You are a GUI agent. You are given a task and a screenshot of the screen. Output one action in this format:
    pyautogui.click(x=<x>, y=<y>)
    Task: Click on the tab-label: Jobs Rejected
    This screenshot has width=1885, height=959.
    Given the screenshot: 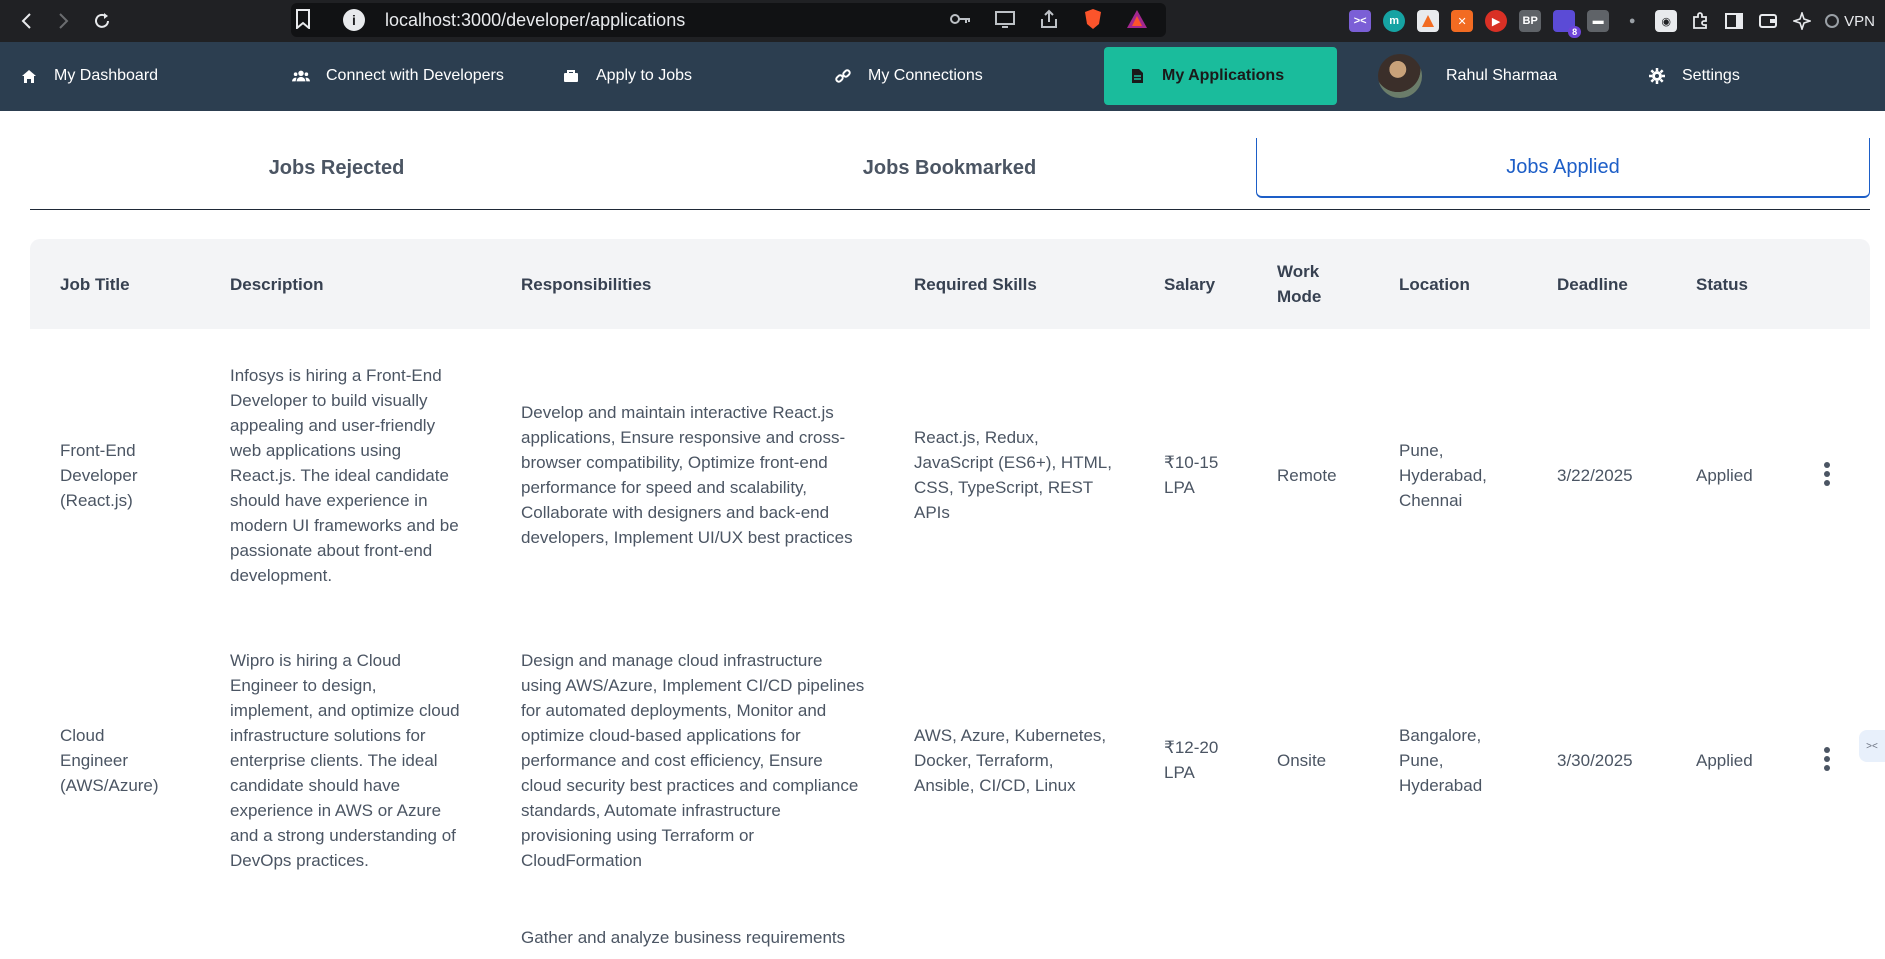 What is the action you would take?
    pyautogui.click(x=336, y=167)
    